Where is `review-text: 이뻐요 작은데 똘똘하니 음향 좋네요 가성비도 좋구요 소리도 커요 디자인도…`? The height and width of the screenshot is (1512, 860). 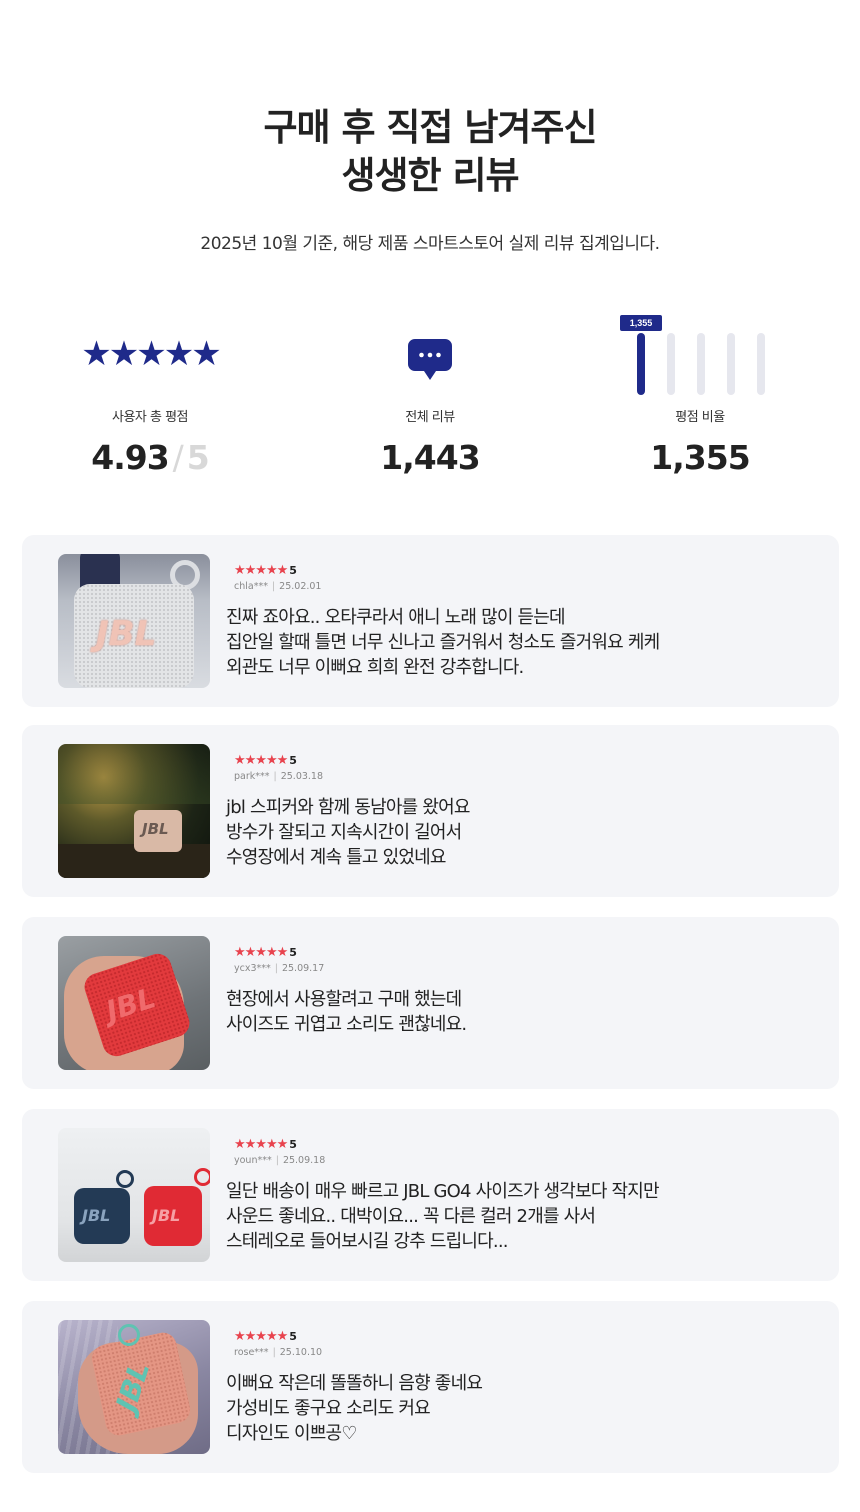 review-text: 이뻐요 작은데 똘똘하니 음향 좋네요 가성비도 좋구요 소리도 커요 디자인도… is located at coordinates (506, 1408).